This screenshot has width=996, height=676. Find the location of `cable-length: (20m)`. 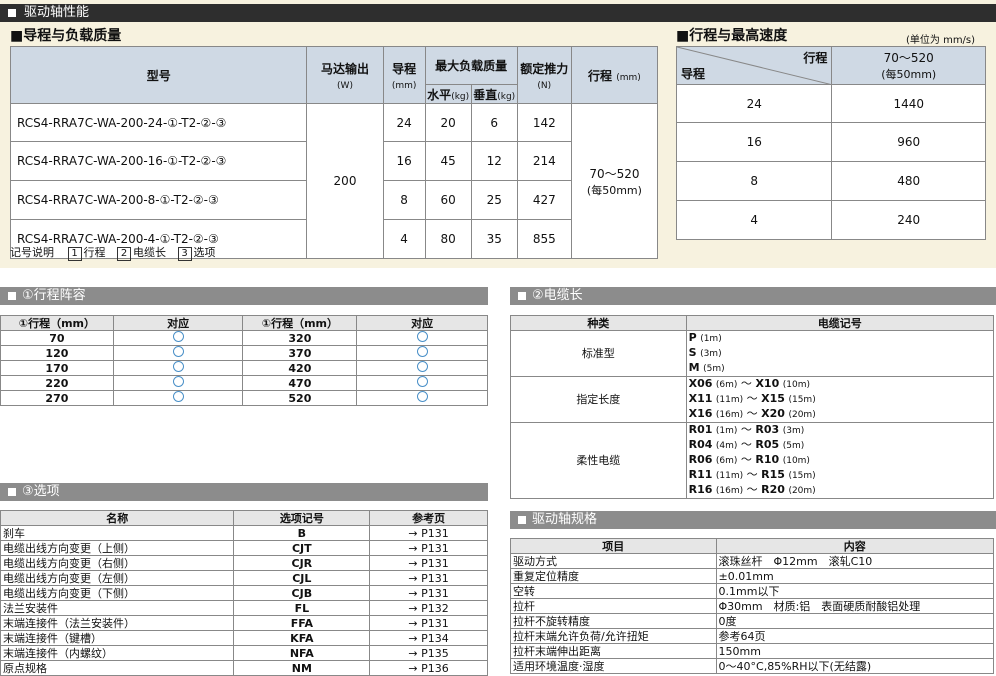

cable-length: (20m) is located at coordinates (802, 415).